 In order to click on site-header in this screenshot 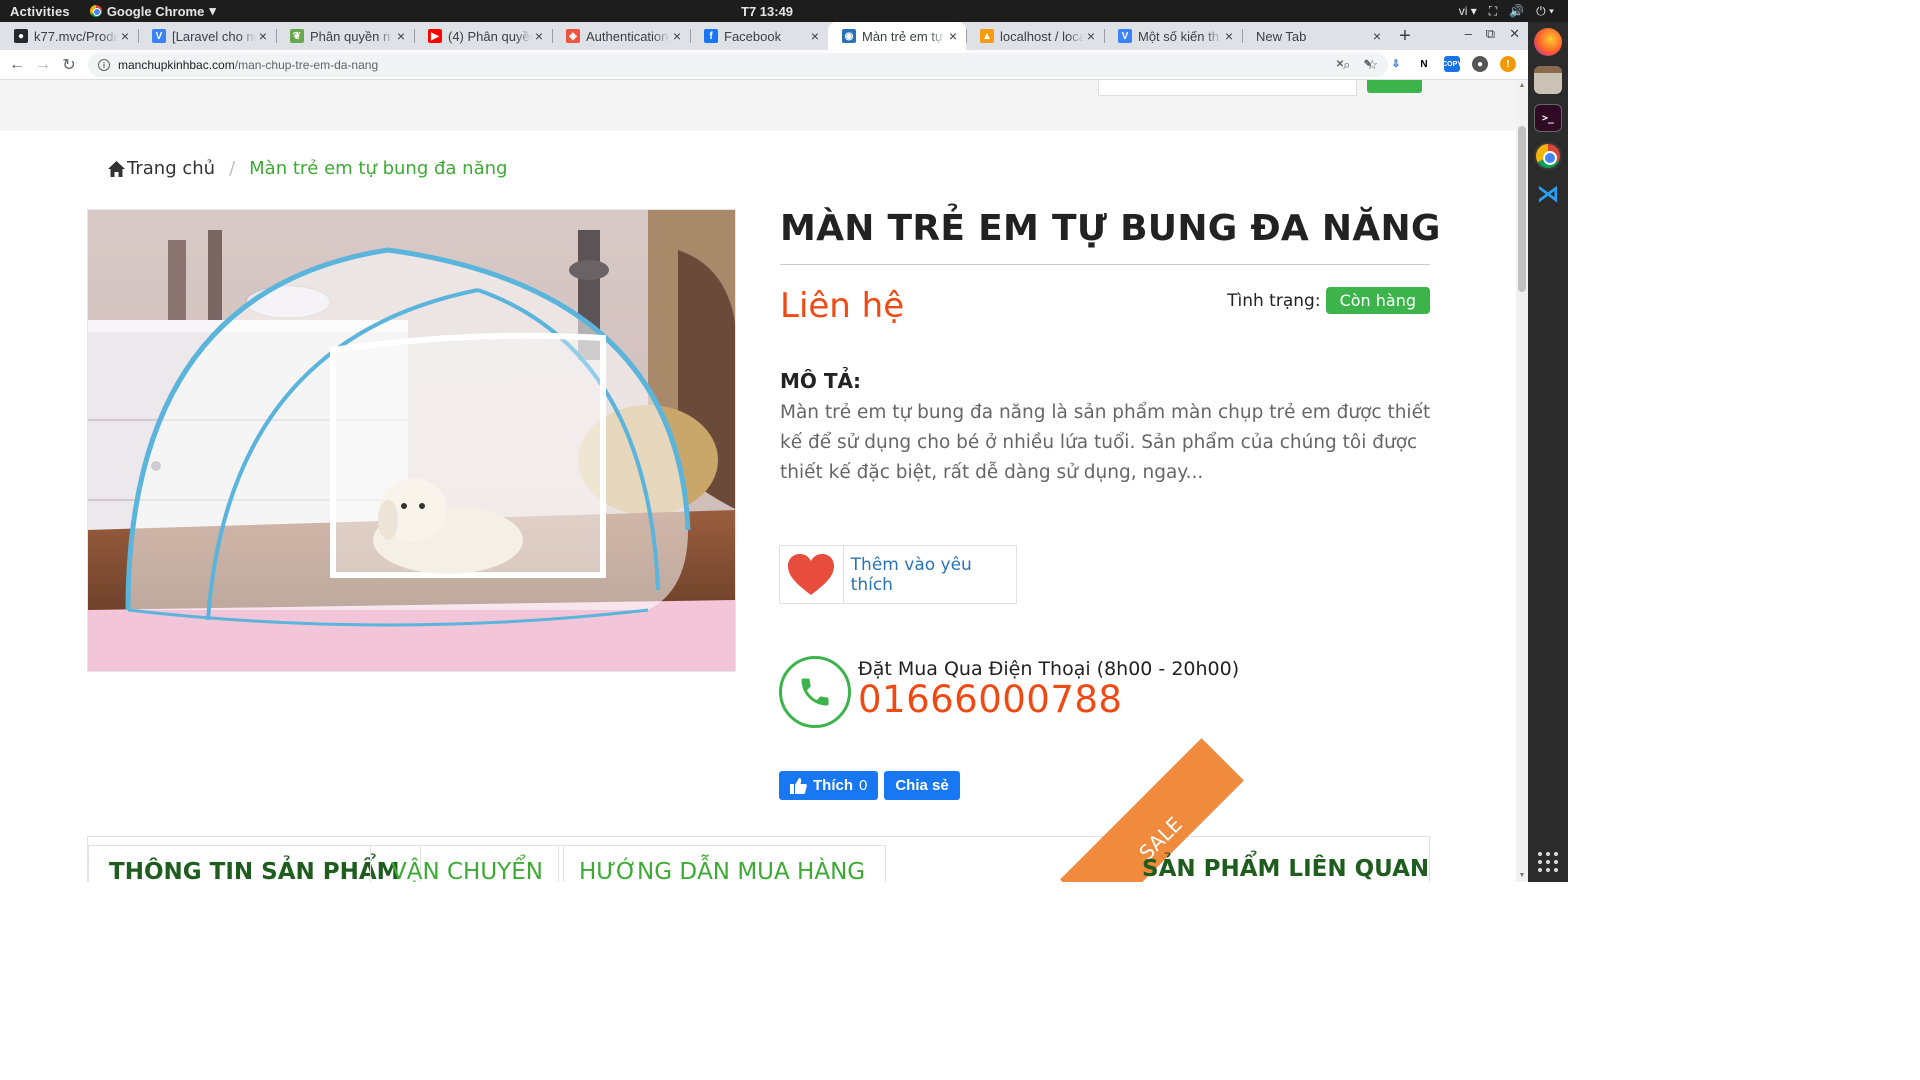, I will do `click(758, 105)`.